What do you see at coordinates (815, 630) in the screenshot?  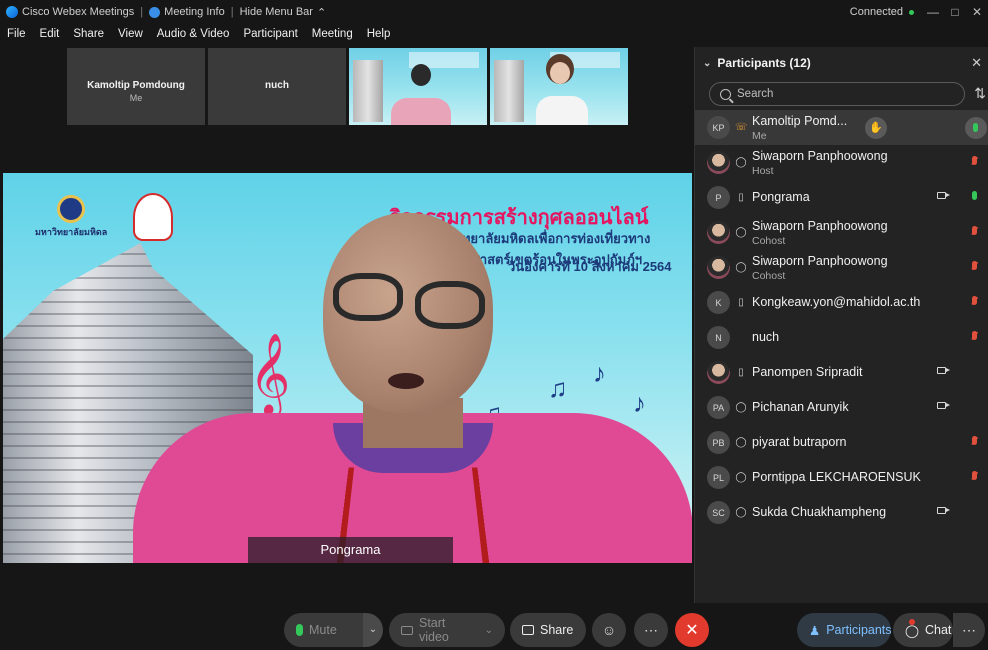 I see `person-icon: ♟` at bounding box center [815, 630].